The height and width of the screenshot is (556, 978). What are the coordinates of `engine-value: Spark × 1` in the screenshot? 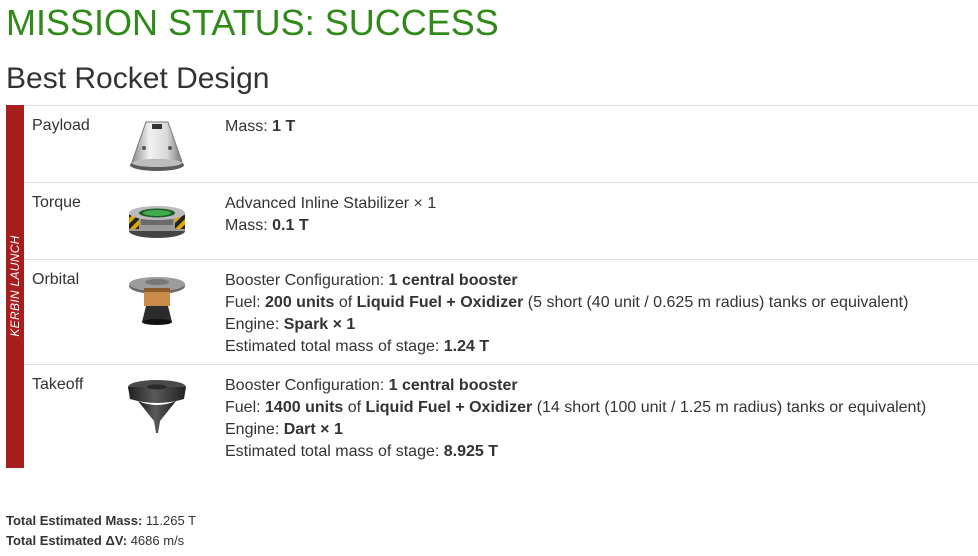 It's located at (319, 324).